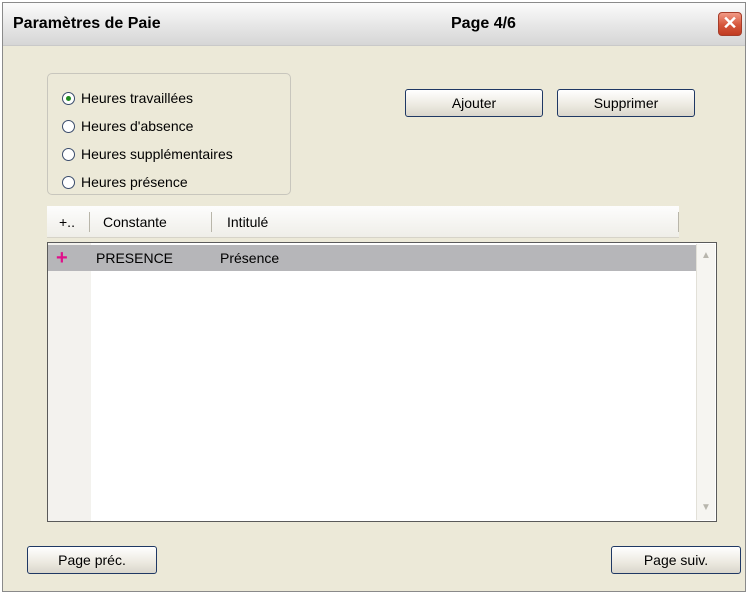  What do you see at coordinates (676, 560) in the screenshot?
I see `next-page-button: Page suiv.` at bounding box center [676, 560].